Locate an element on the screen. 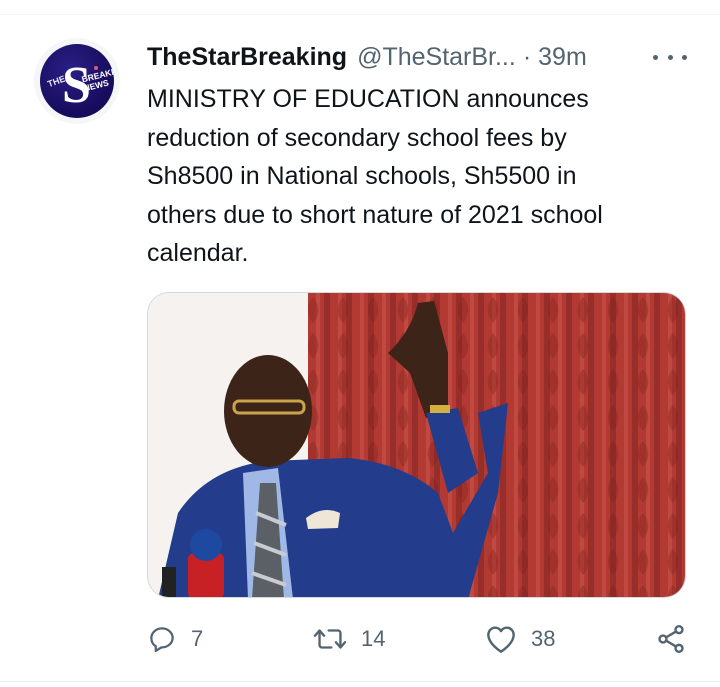  display-name: TheStarBreaking is located at coordinates (247, 57).